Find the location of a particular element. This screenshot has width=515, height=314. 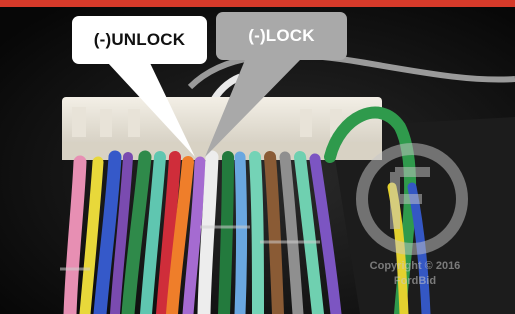

unlock-callout: (-)UNLOCK is located at coordinates (139, 40).